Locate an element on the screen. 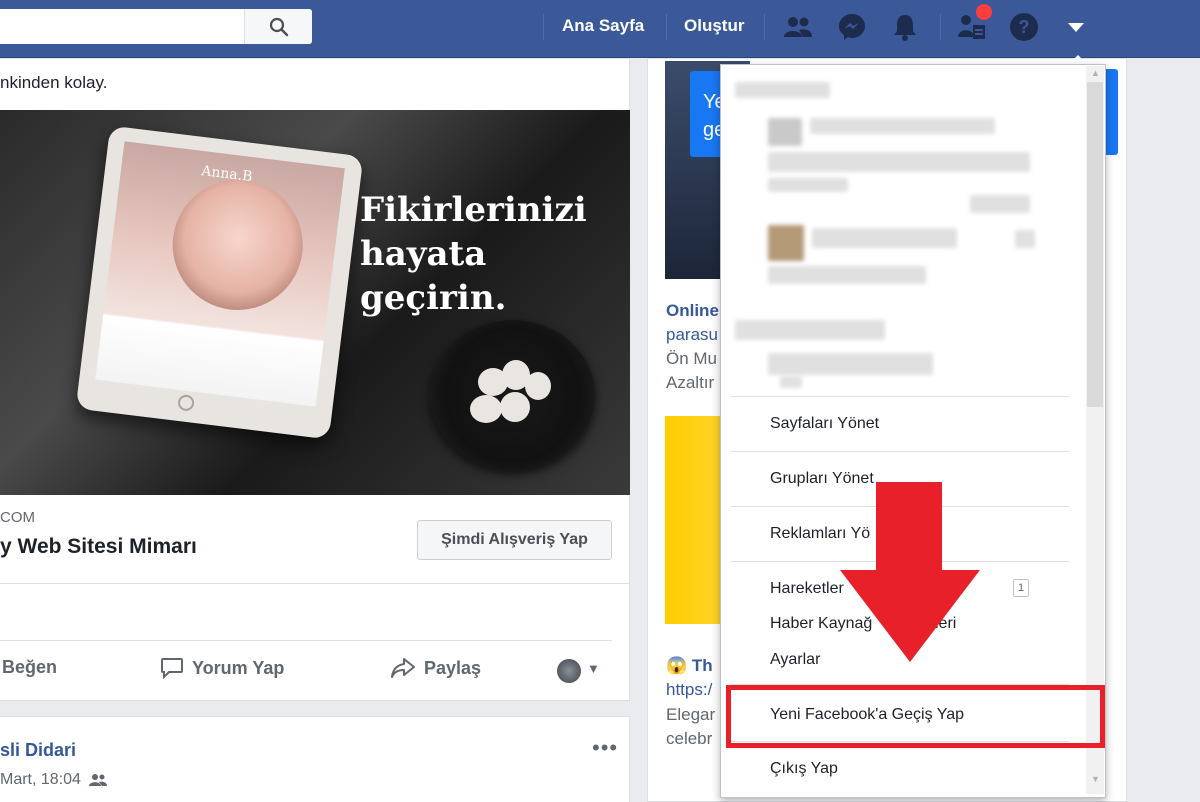  model-face-graphic is located at coordinates (238, 245).